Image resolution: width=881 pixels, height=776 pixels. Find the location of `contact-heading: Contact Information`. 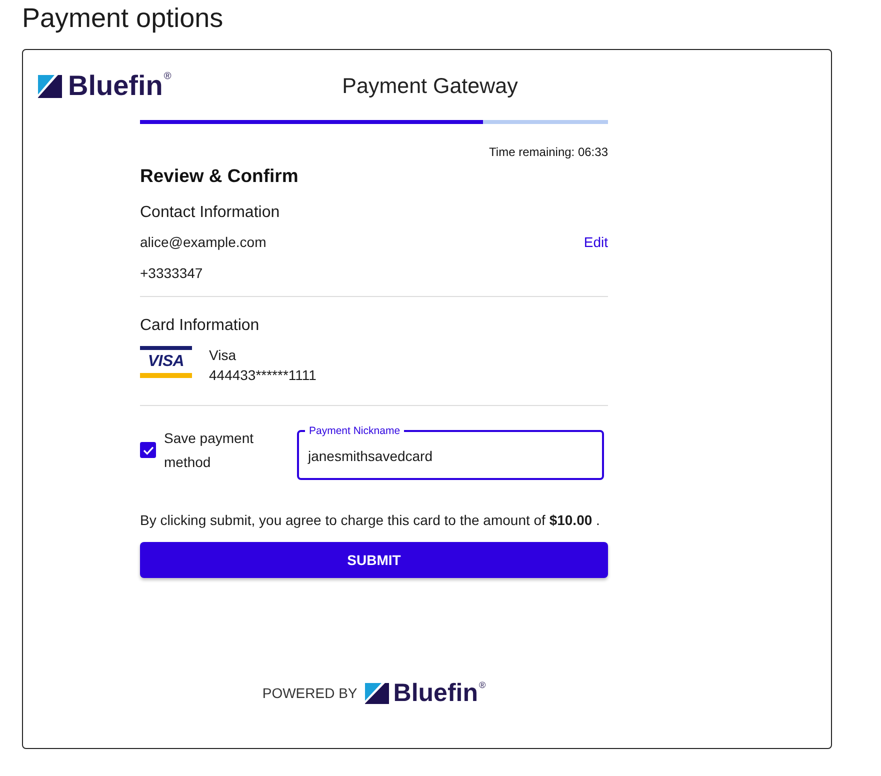

contact-heading: Contact Information is located at coordinates (210, 213).